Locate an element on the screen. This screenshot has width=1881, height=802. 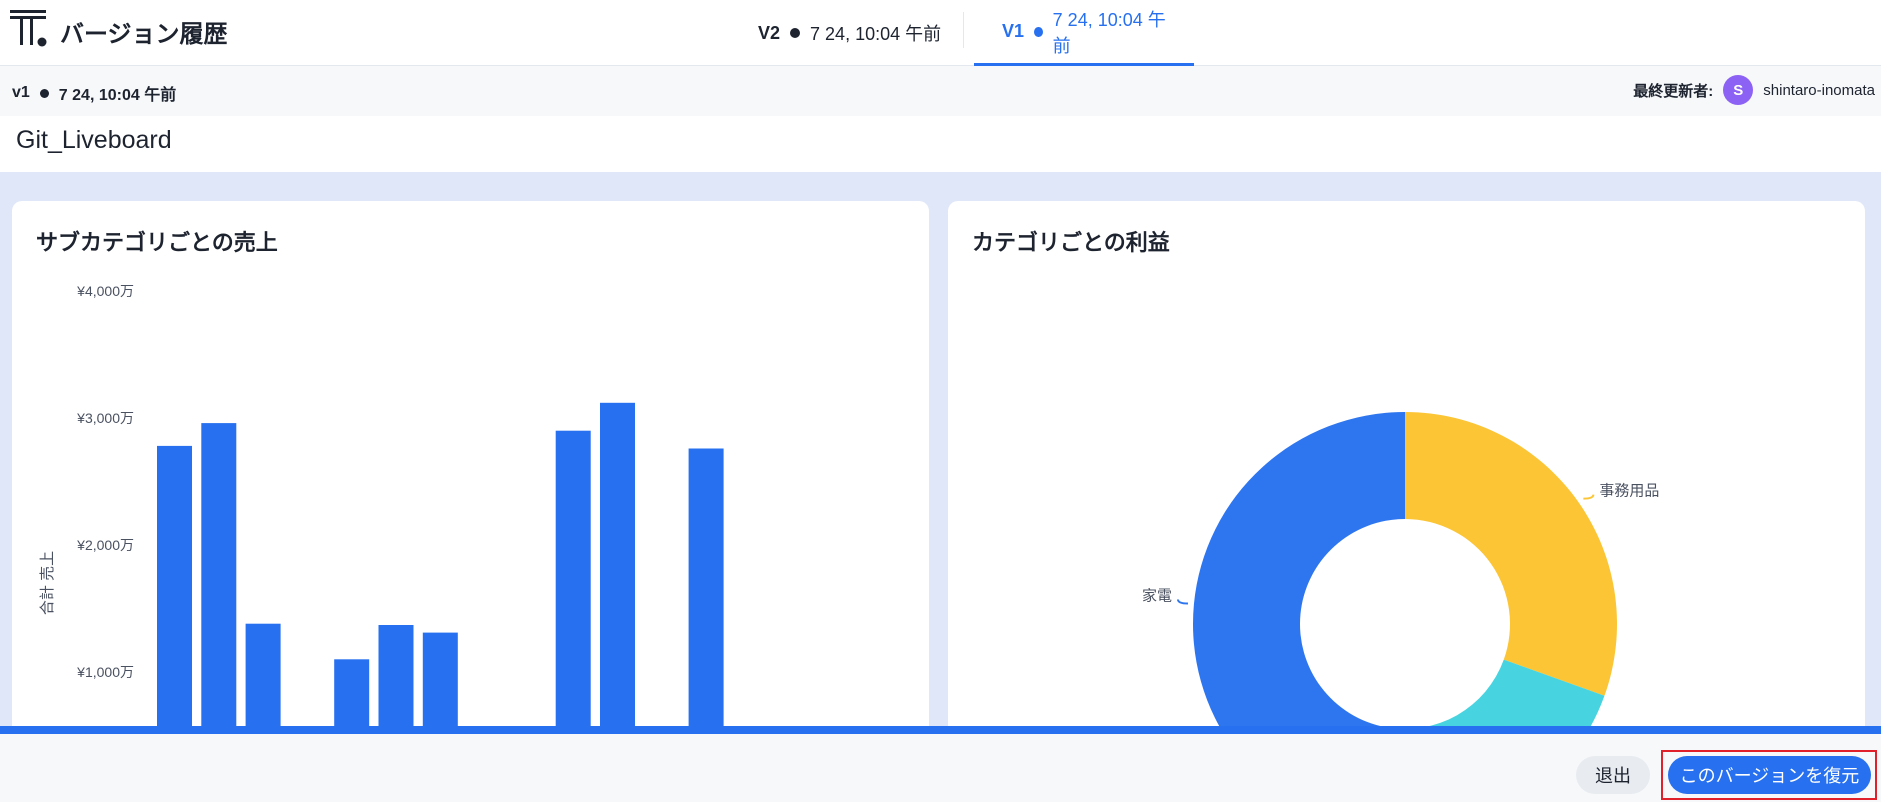
tab-version-v2: V2 7 24, 10:04 午前 is located at coordinates (849, 33).